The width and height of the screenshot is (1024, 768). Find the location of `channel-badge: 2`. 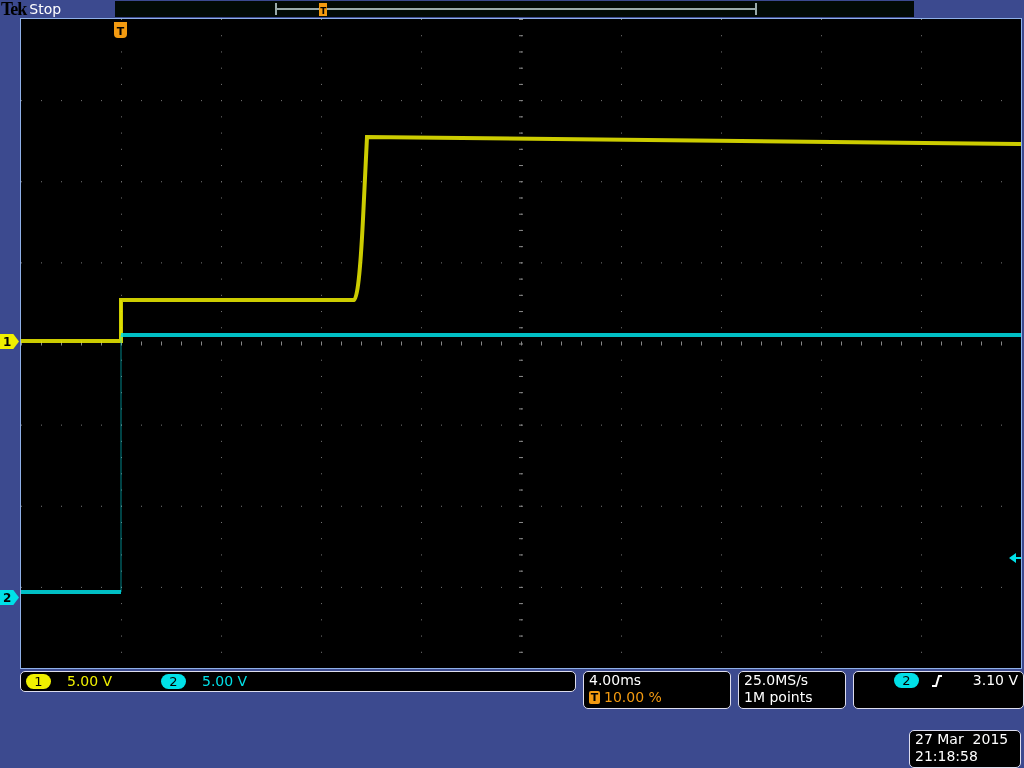

channel-badge: 2 is located at coordinates (173, 681).